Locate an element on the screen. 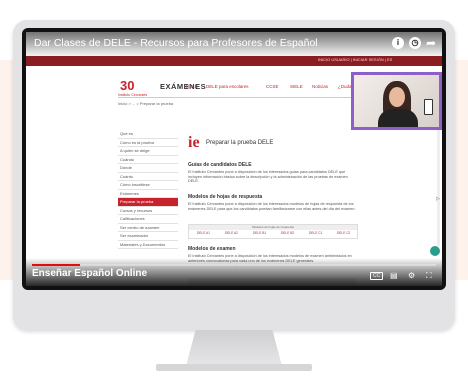  table-cell-a1: DELE A1 is located at coordinates (203, 233).